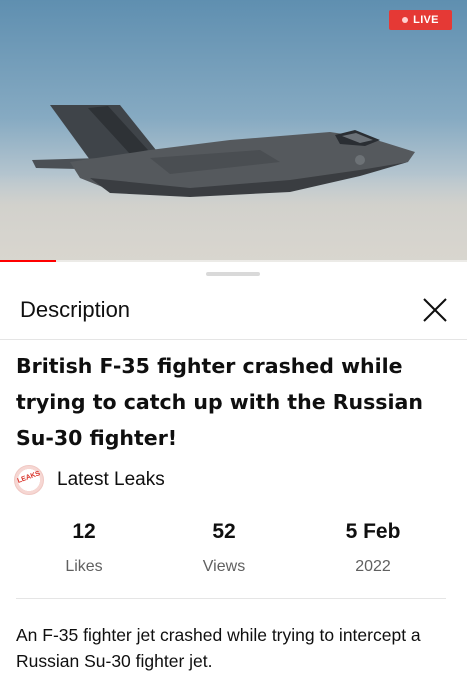 Image resolution: width=467 pixels, height=680 pixels. Describe the element at coordinates (111, 479) in the screenshot. I see `channel-name: Latest Leaks` at that location.